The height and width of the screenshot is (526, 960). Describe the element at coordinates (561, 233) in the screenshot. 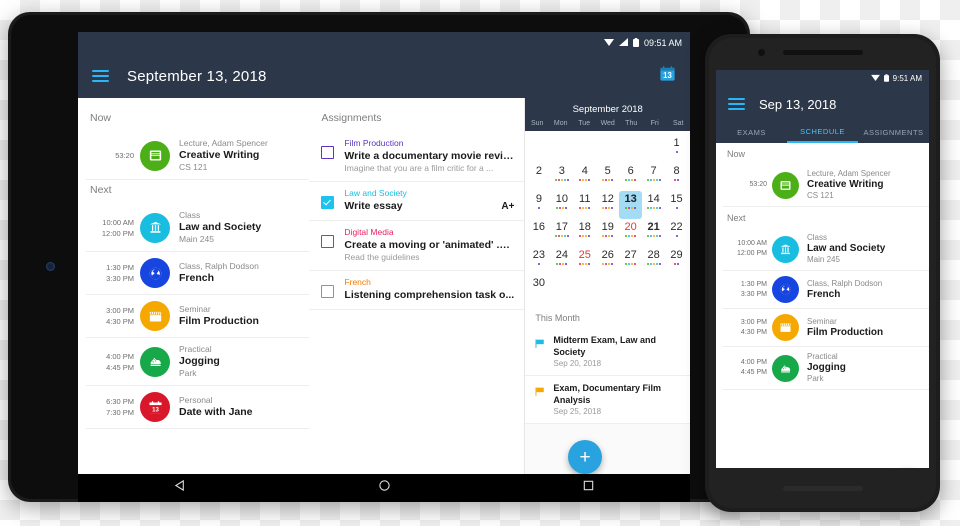

I see `calendar-day: 17` at that location.